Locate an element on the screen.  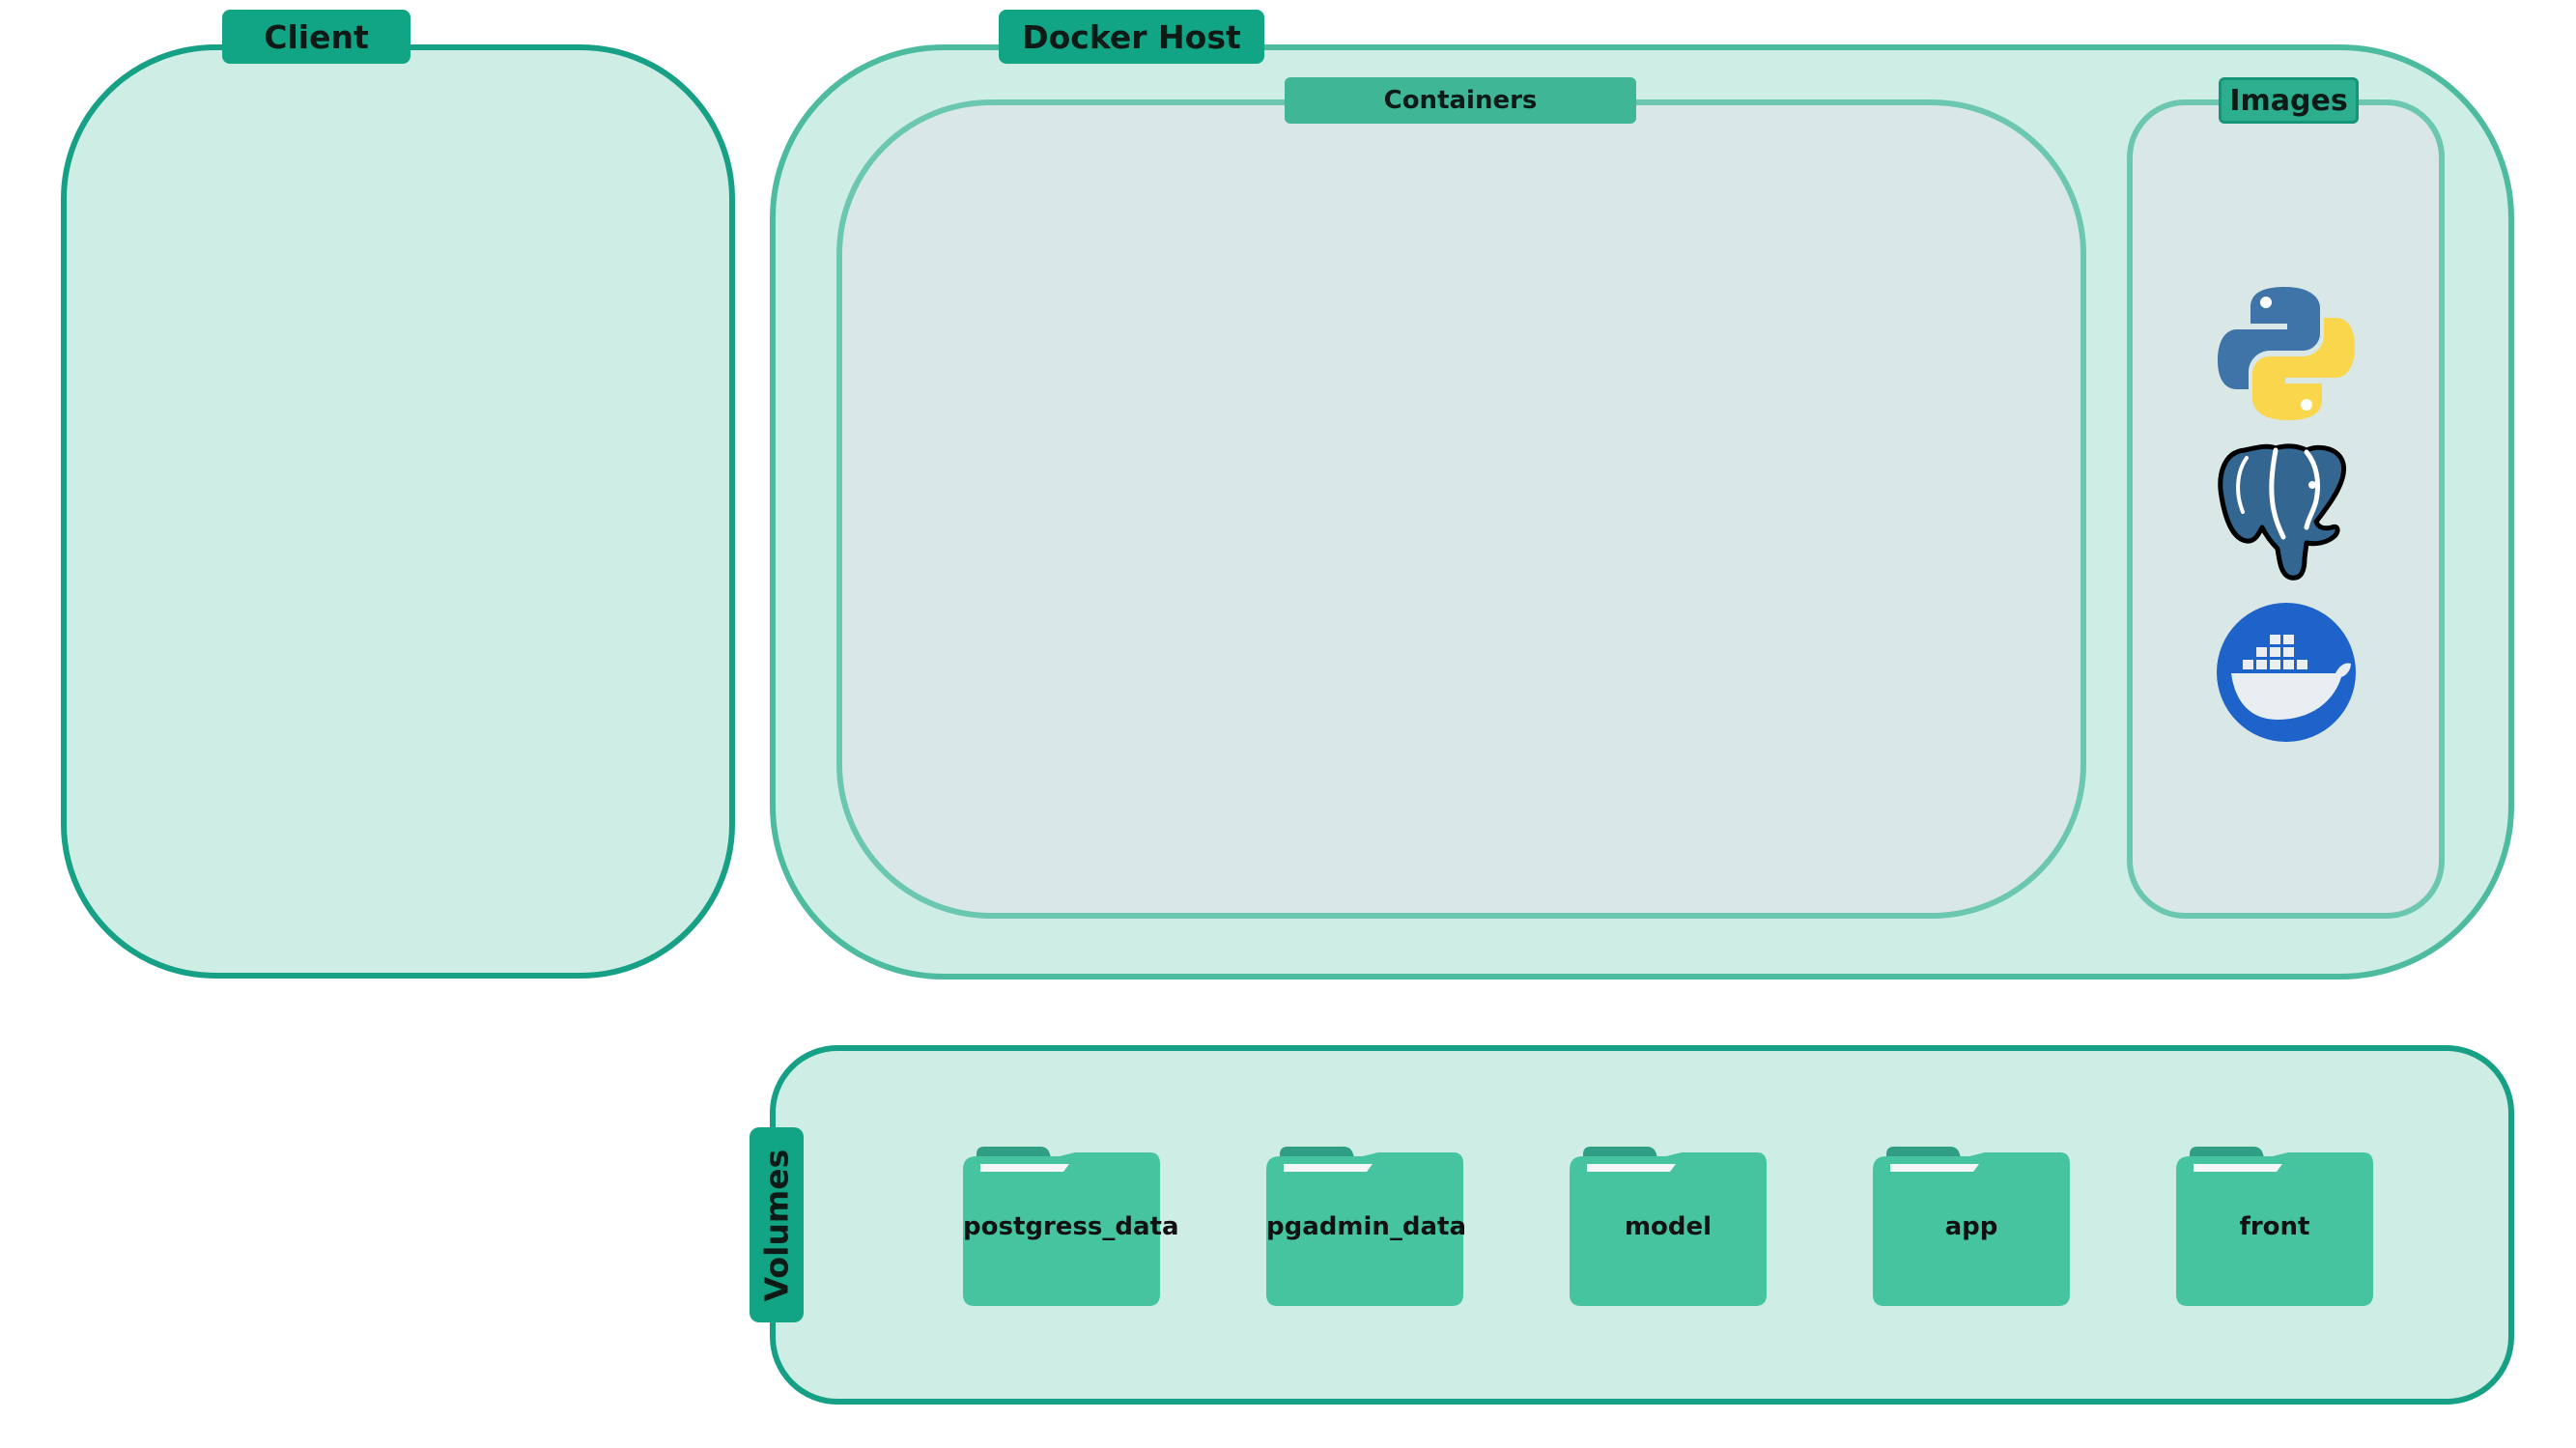
client-label: Client is located at coordinates (316, 37).